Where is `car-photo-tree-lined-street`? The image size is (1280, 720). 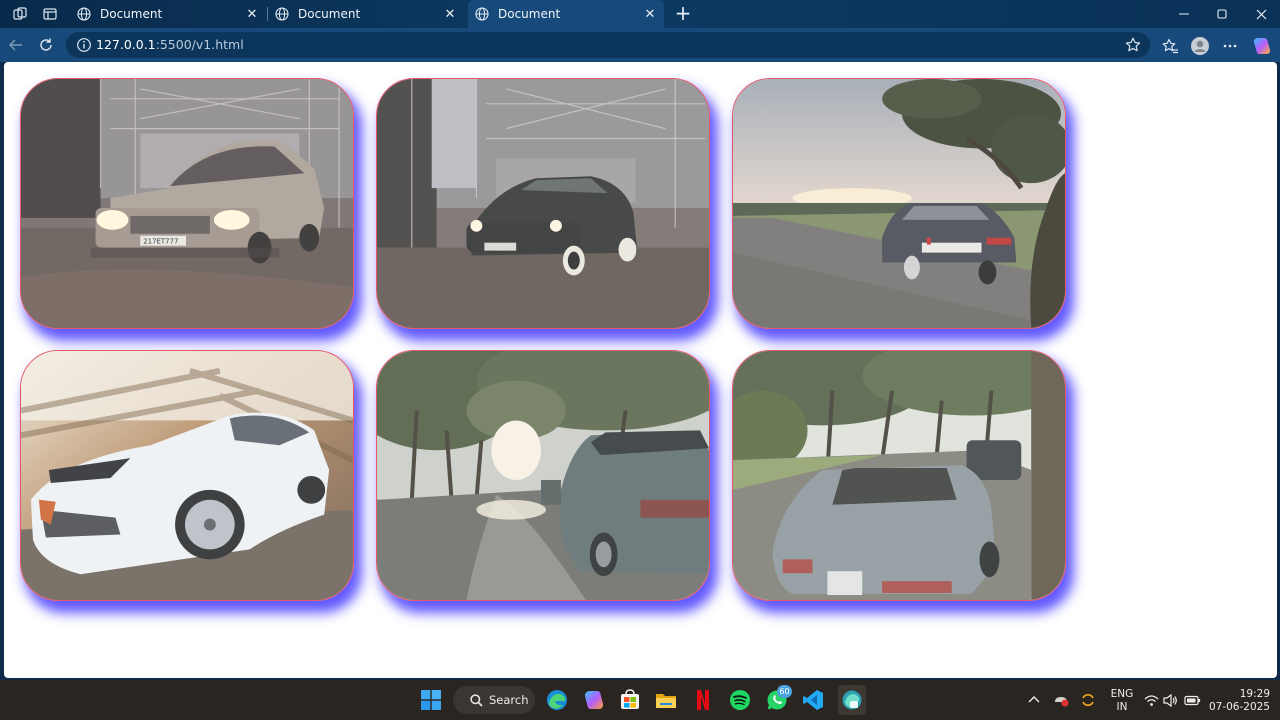
car-photo-tree-lined-street is located at coordinates (543, 475).